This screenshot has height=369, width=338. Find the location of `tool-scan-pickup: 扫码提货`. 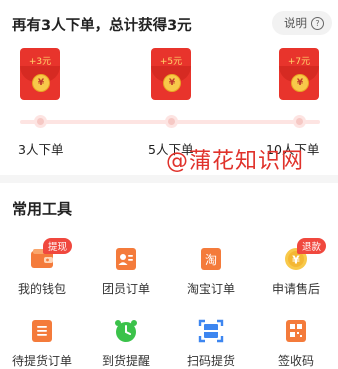

tool-scan-pickup: 扫码提货 is located at coordinates (211, 343).